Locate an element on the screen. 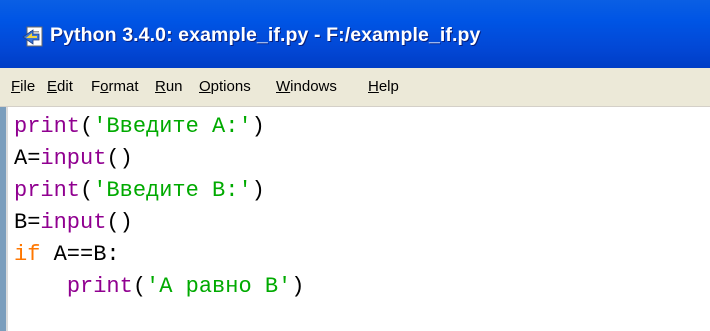 This screenshot has width=710, height=331. menu-edit: Edit is located at coordinates (60, 87).